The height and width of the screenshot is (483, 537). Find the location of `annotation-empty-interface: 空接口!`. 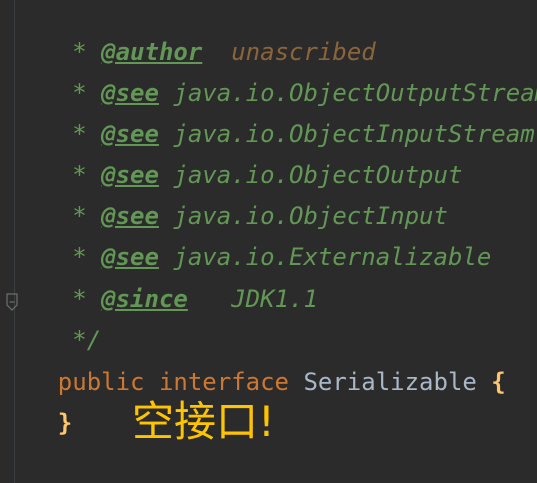

annotation-empty-interface: 空接口! is located at coordinates (203, 421).